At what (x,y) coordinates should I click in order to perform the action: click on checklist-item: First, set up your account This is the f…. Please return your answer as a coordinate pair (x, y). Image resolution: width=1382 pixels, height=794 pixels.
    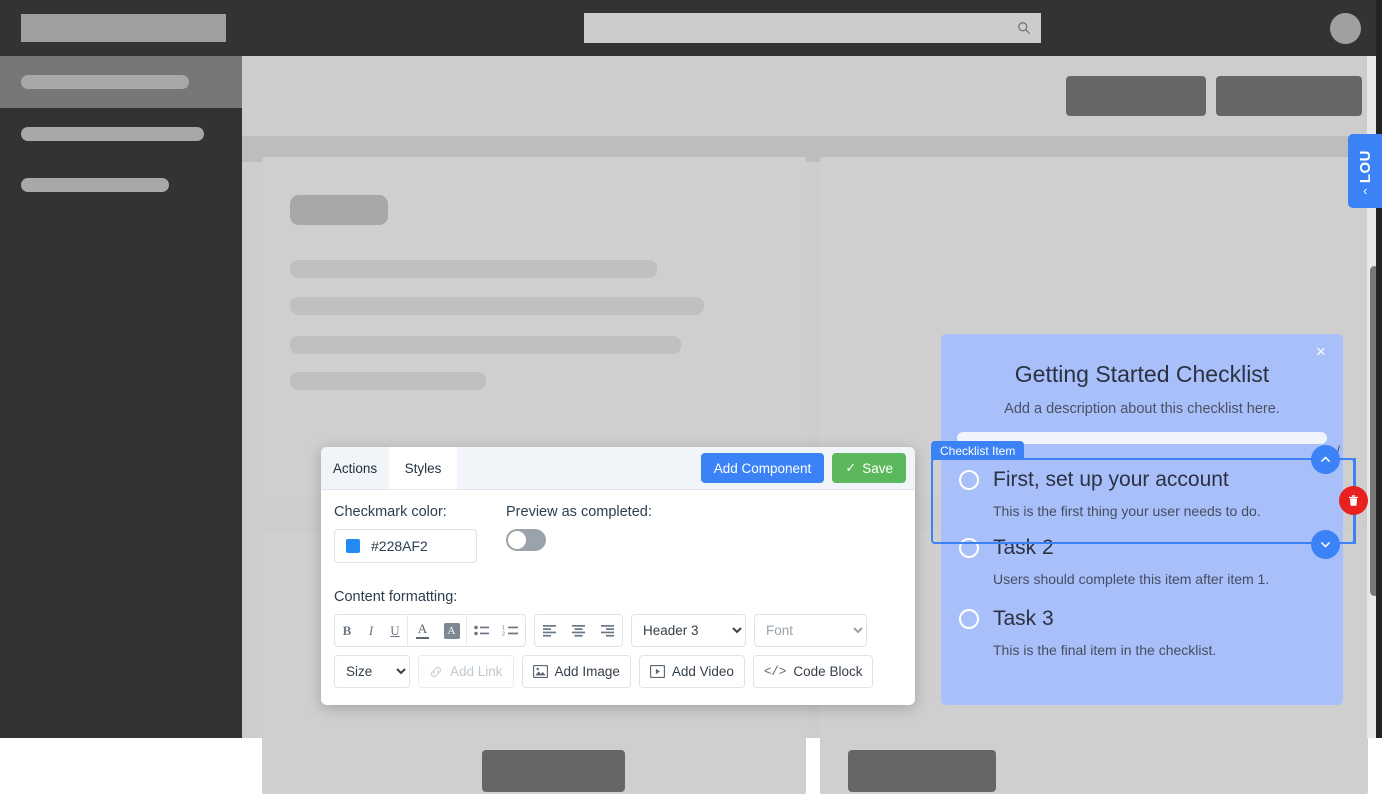
    Looking at the image, I should click on (1142, 492).